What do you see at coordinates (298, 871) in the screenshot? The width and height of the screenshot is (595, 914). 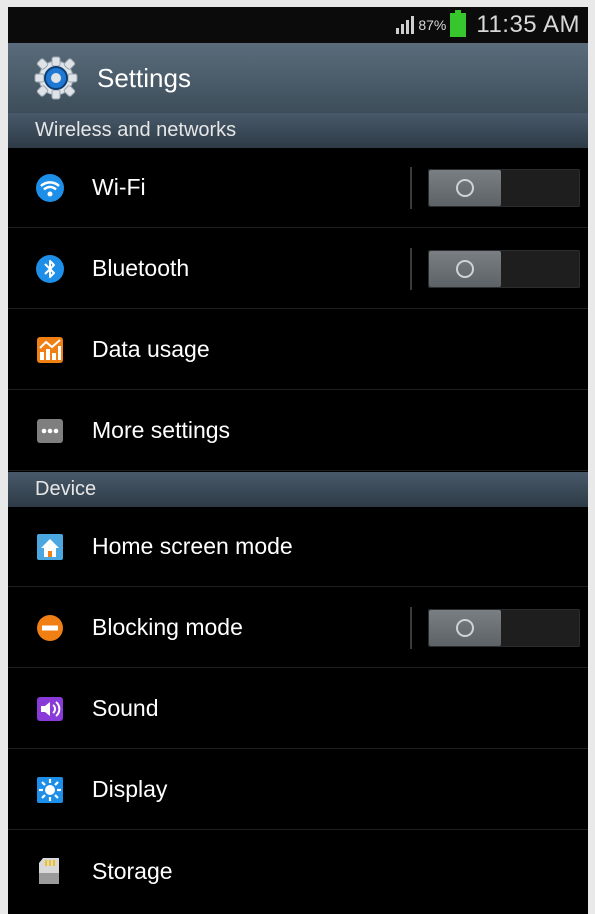 I see `settings-item-storage: Storage` at bounding box center [298, 871].